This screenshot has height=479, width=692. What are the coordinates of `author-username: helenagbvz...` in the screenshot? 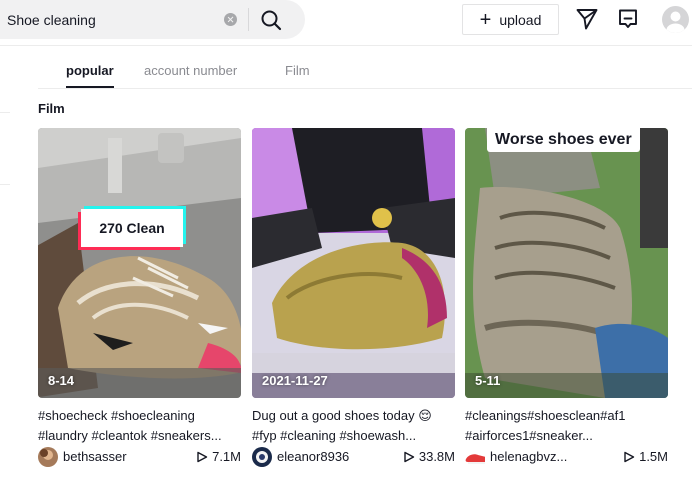 It's located at (528, 456).